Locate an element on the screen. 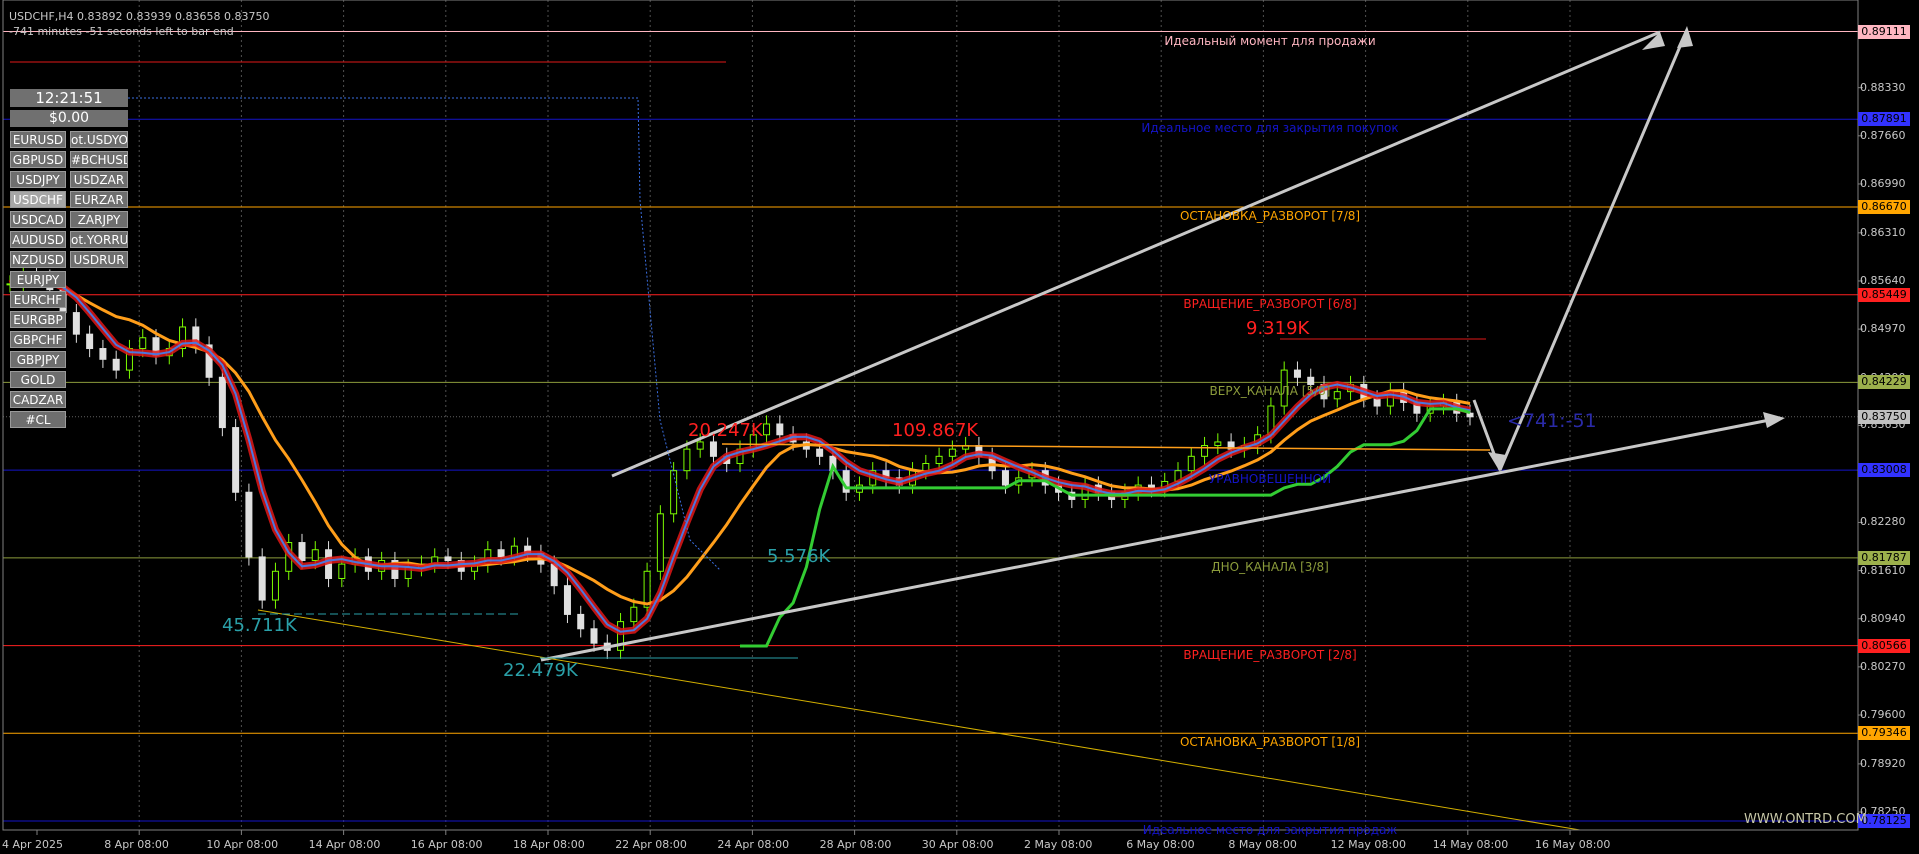 This screenshot has height=854, width=1919. x-tick-label: 28 Apr 08:00 is located at coordinates (855, 844).